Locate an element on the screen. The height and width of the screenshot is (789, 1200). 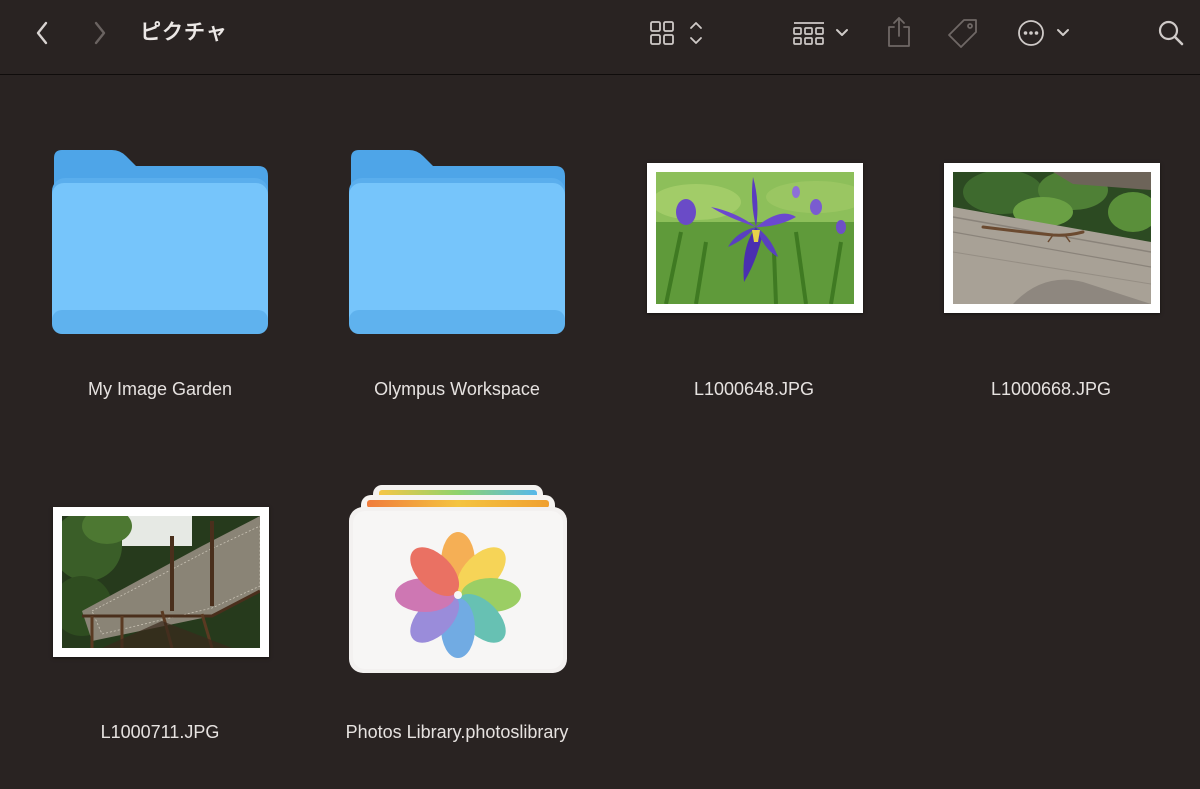
item-name: L1000648.JPG is located at coordinates (754, 389).